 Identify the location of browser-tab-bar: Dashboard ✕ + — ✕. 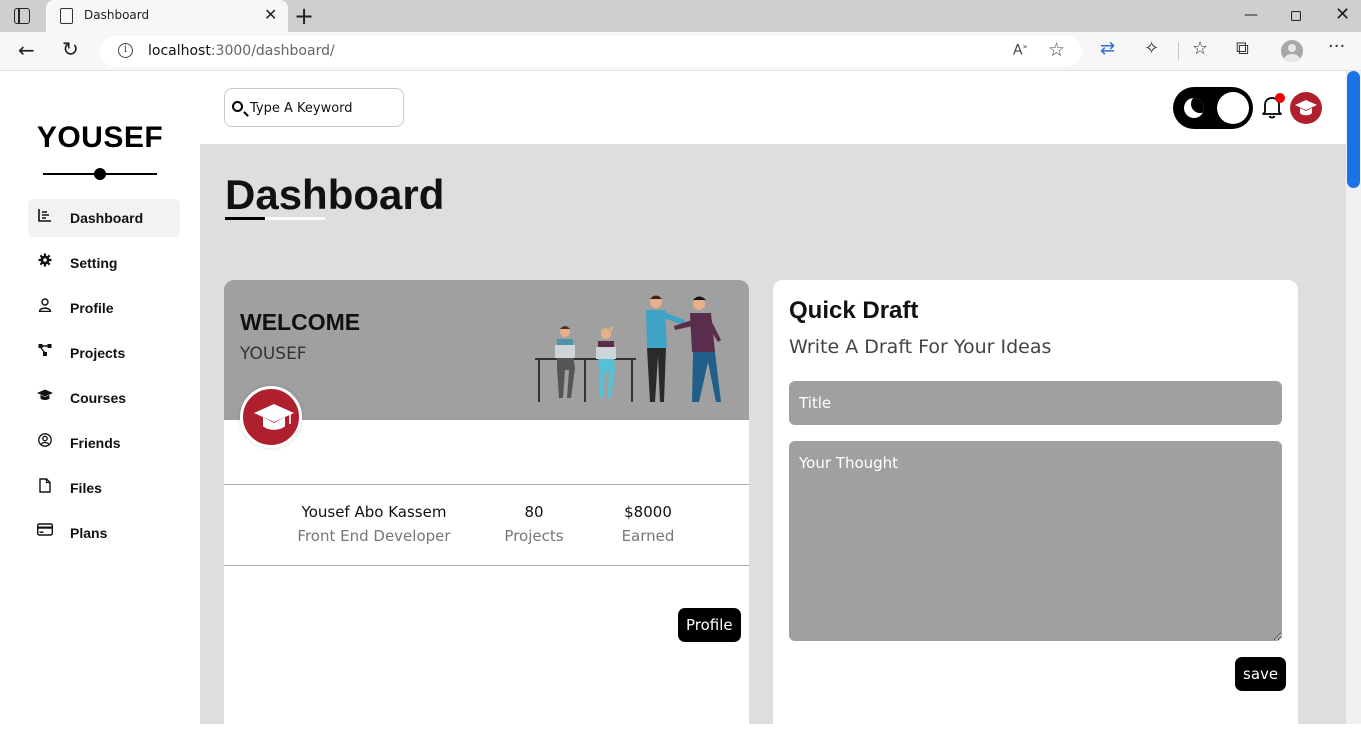
(680, 16).